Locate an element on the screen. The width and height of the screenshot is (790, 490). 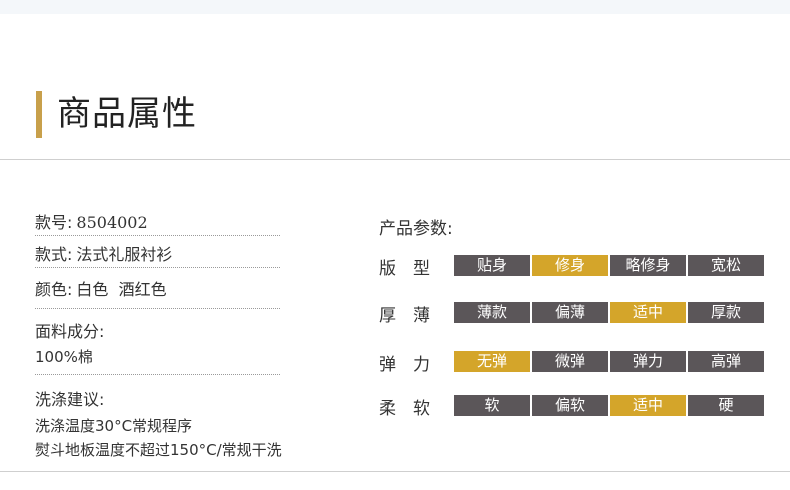
param-option-selected: 无弹 is located at coordinates (492, 361).